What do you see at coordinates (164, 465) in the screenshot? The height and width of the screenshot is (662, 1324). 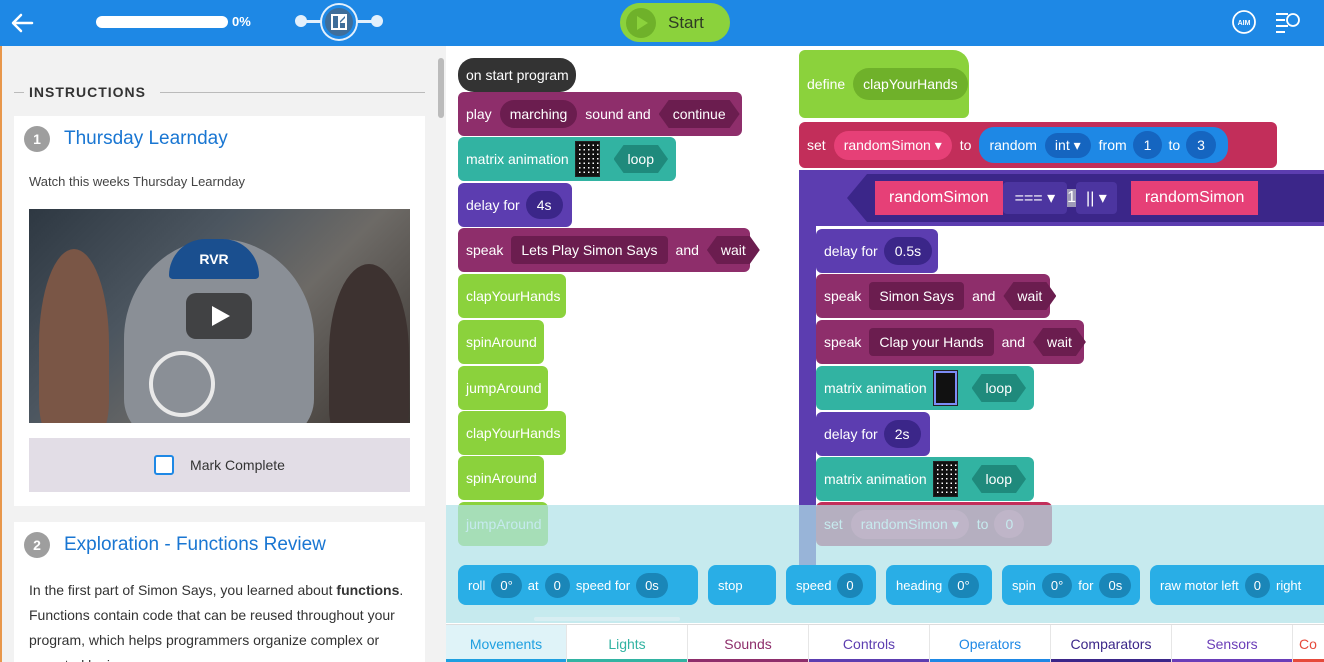 I see `mark-complete-checkbox` at bounding box center [164, 465].